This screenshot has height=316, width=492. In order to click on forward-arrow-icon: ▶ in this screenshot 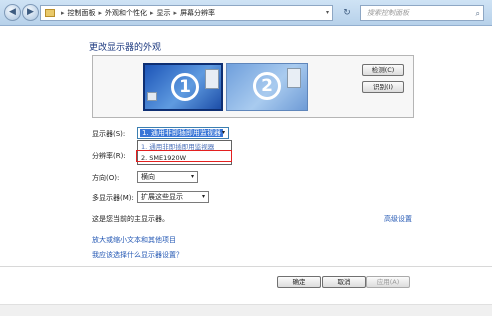, I will do `click(30, 12)`.